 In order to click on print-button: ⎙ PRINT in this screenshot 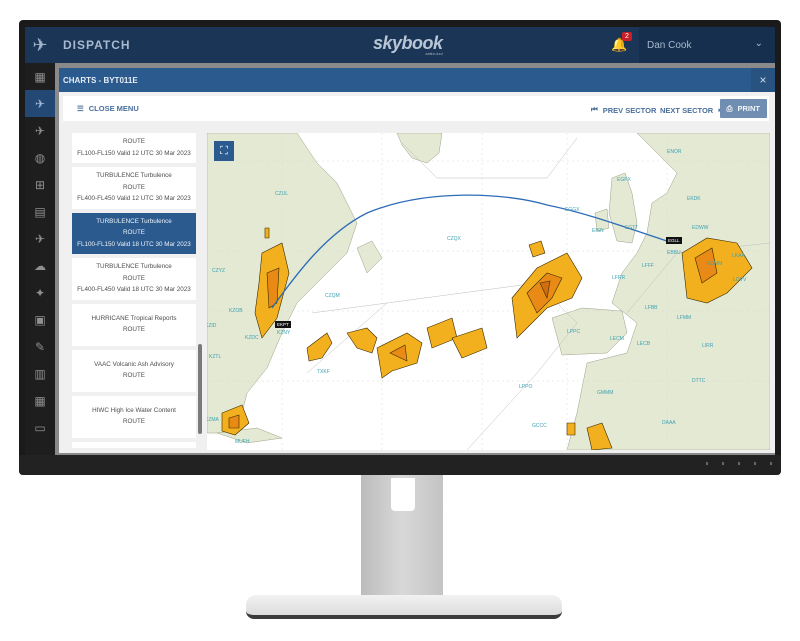, I will do `click(743, 108)`.